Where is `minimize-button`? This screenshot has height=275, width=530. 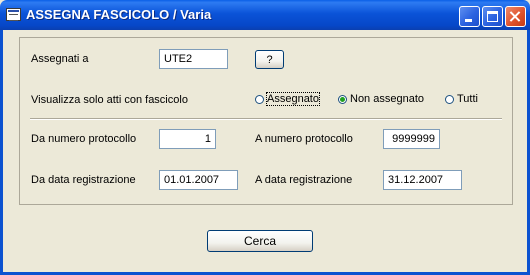 minimize-button is located at coordinates (469, 16).